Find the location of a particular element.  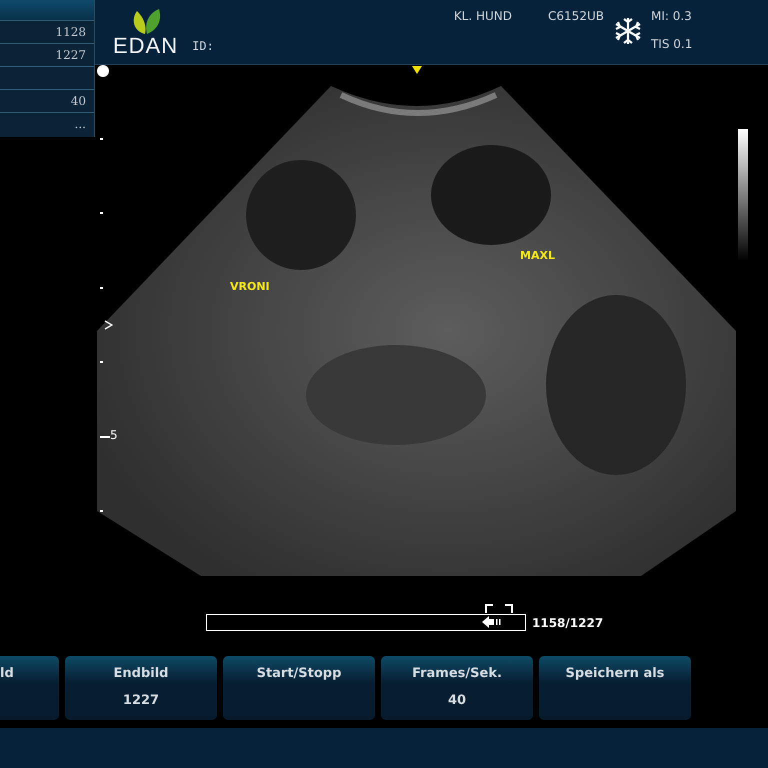

loop-bracket-icon is located at coordinates (499, 609).